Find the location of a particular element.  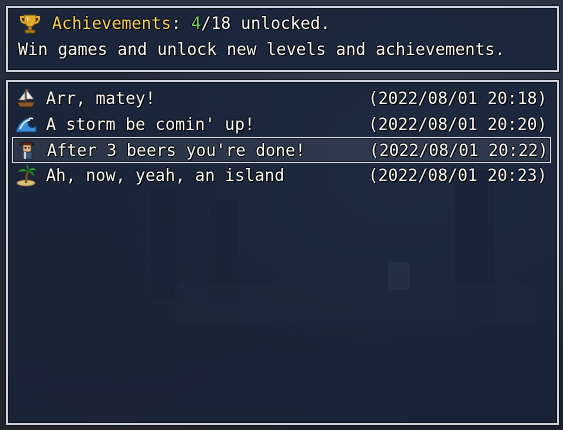

achievement-date: (2022/08/01 20:23) is located at coordinates (457, 175).